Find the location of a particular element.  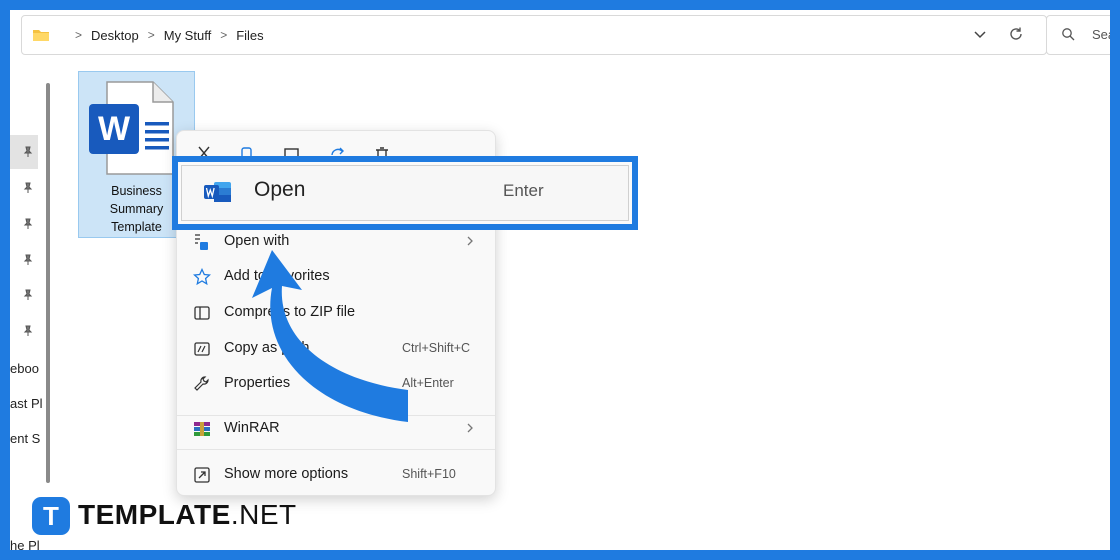

menu-item-label: Properties is located at coordinates (257, 383).